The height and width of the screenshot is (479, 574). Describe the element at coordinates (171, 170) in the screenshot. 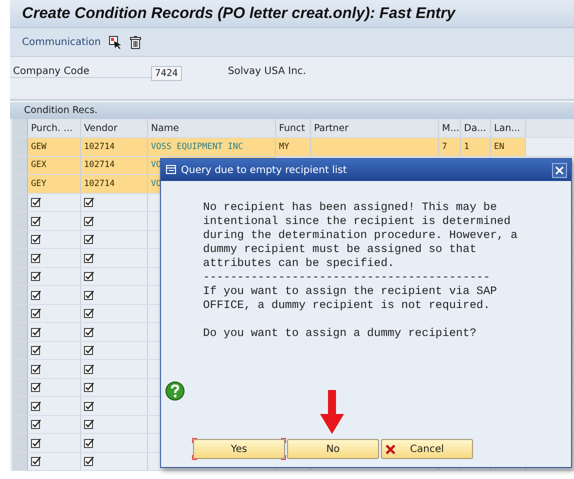

I see `window-icon` at that location.